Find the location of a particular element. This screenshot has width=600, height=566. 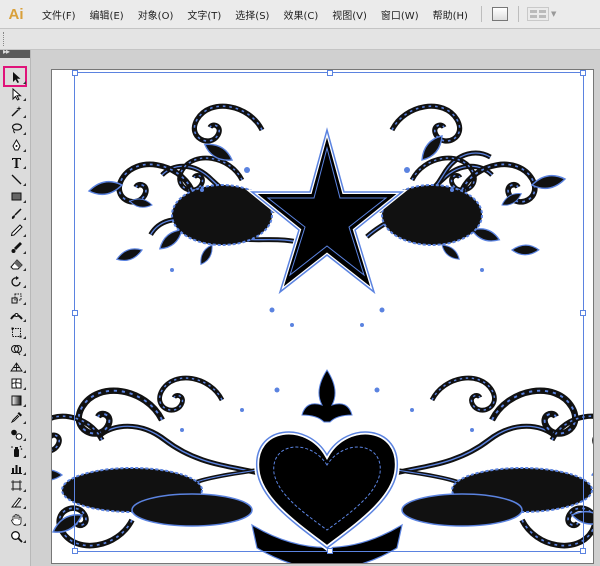

selection-tool-icon is located at coordinates (16, 77).